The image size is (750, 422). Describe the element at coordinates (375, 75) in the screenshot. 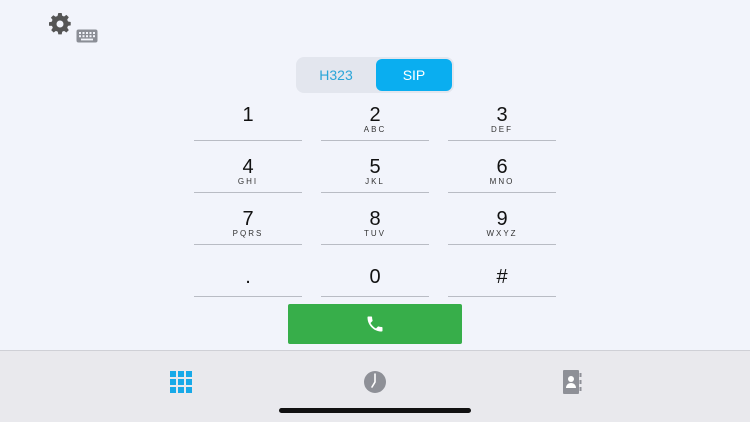

I see `protocol-selector: H323 SIP` at that location.